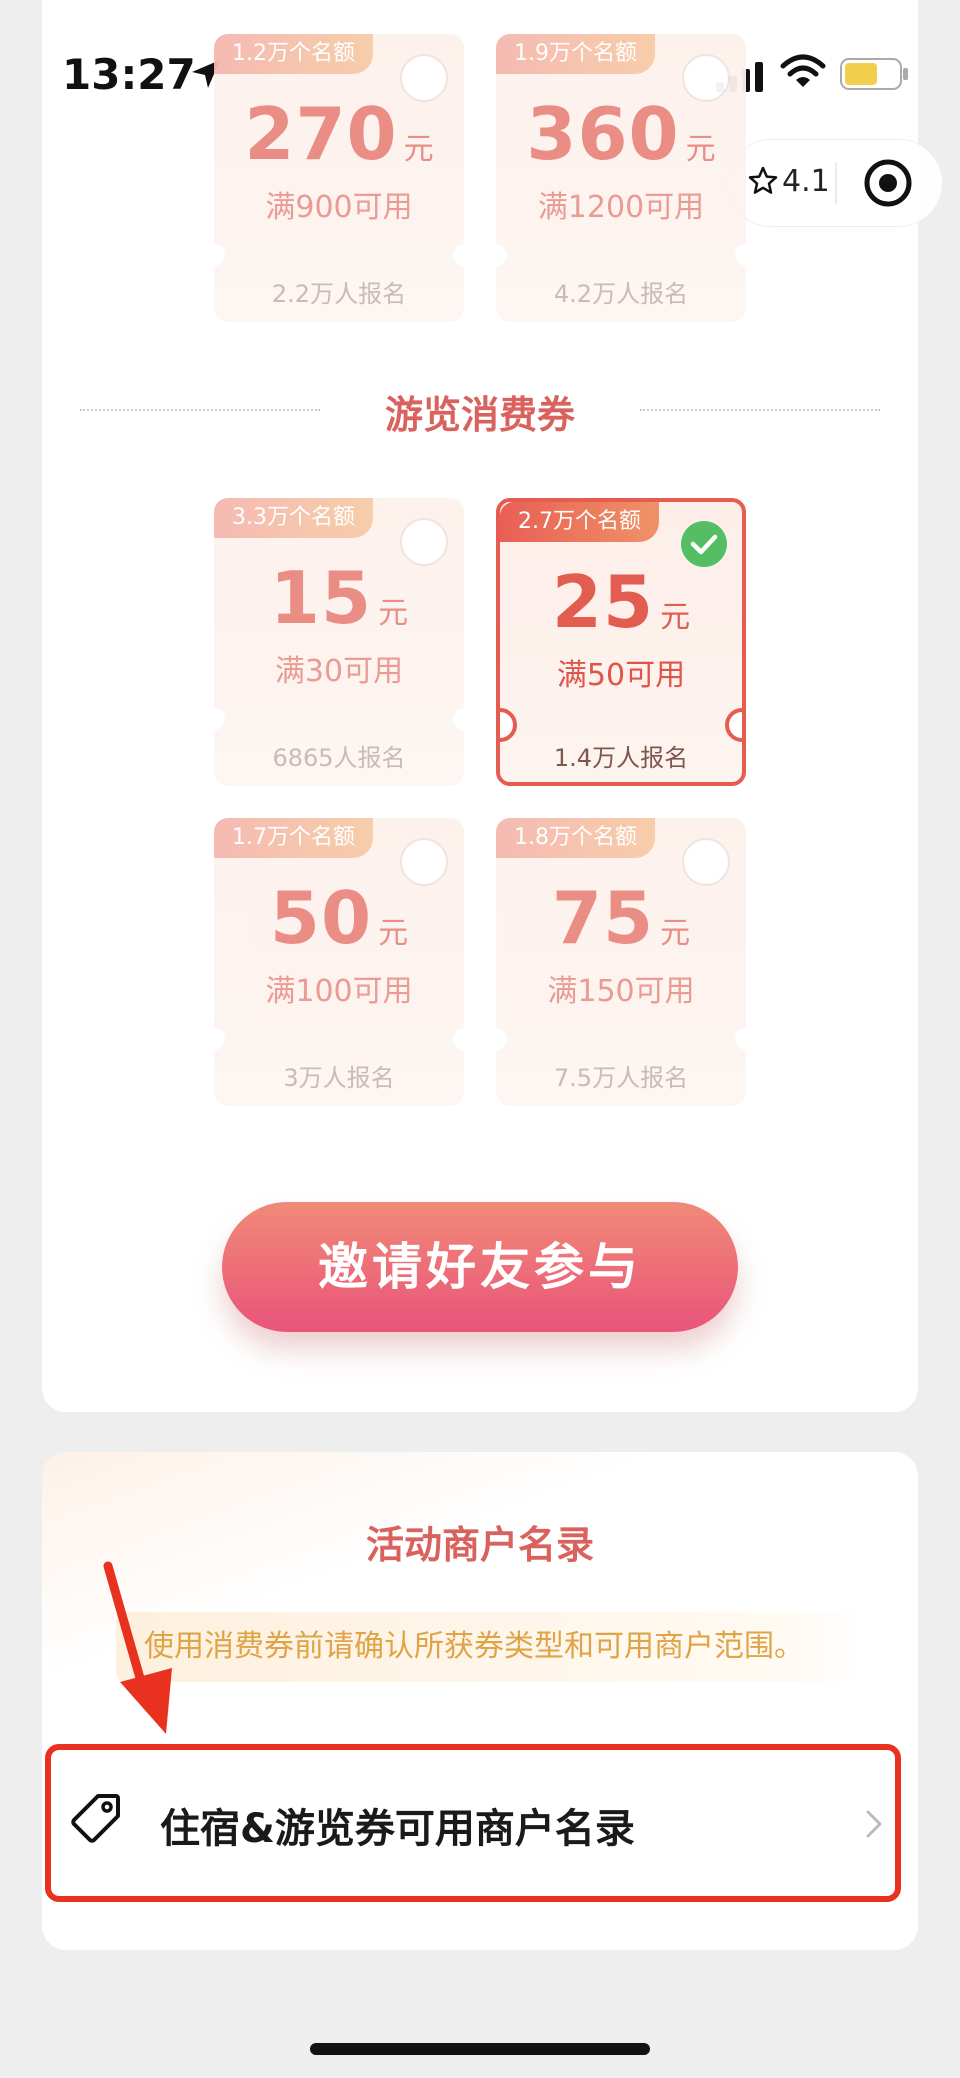 The width and height of the screenshot is (960, 2078). I want to click on coupon-signups: 6865人报名, so click(339, 758).